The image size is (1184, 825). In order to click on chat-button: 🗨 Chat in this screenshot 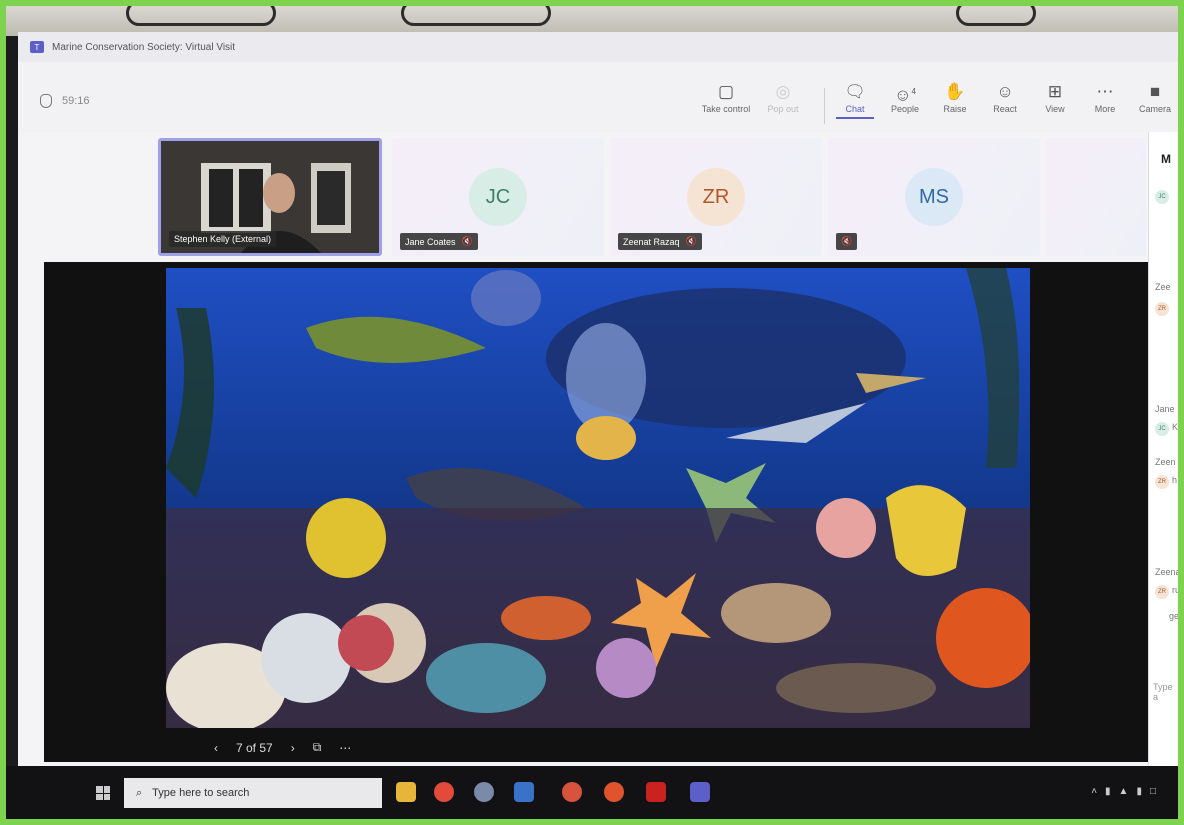, I will do `click(855, 99)`.